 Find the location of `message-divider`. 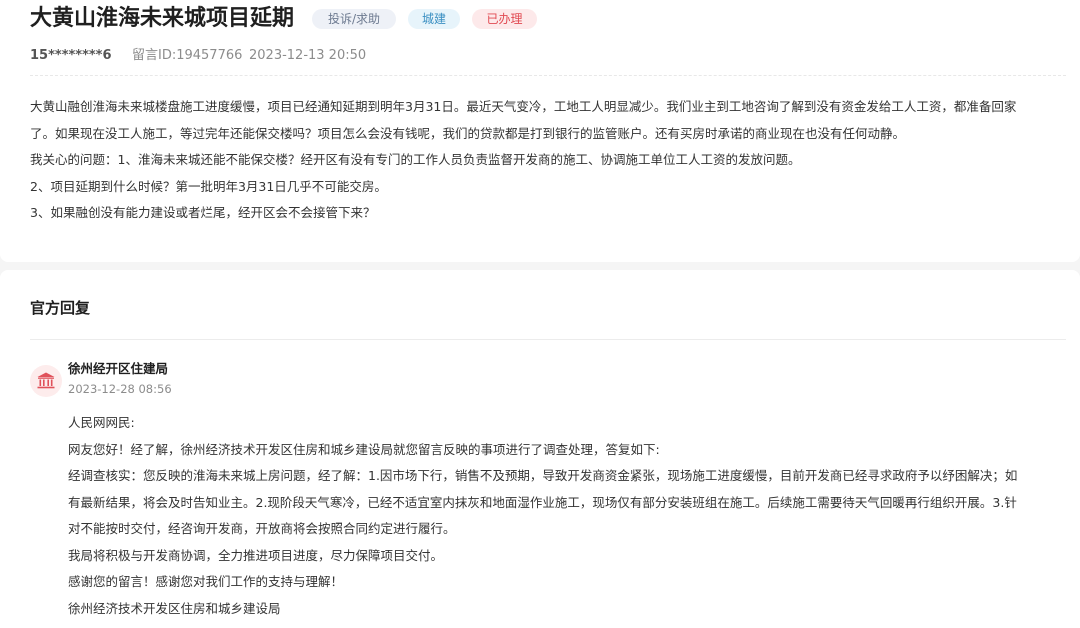

message-divider is located at coordinates (548, 75).